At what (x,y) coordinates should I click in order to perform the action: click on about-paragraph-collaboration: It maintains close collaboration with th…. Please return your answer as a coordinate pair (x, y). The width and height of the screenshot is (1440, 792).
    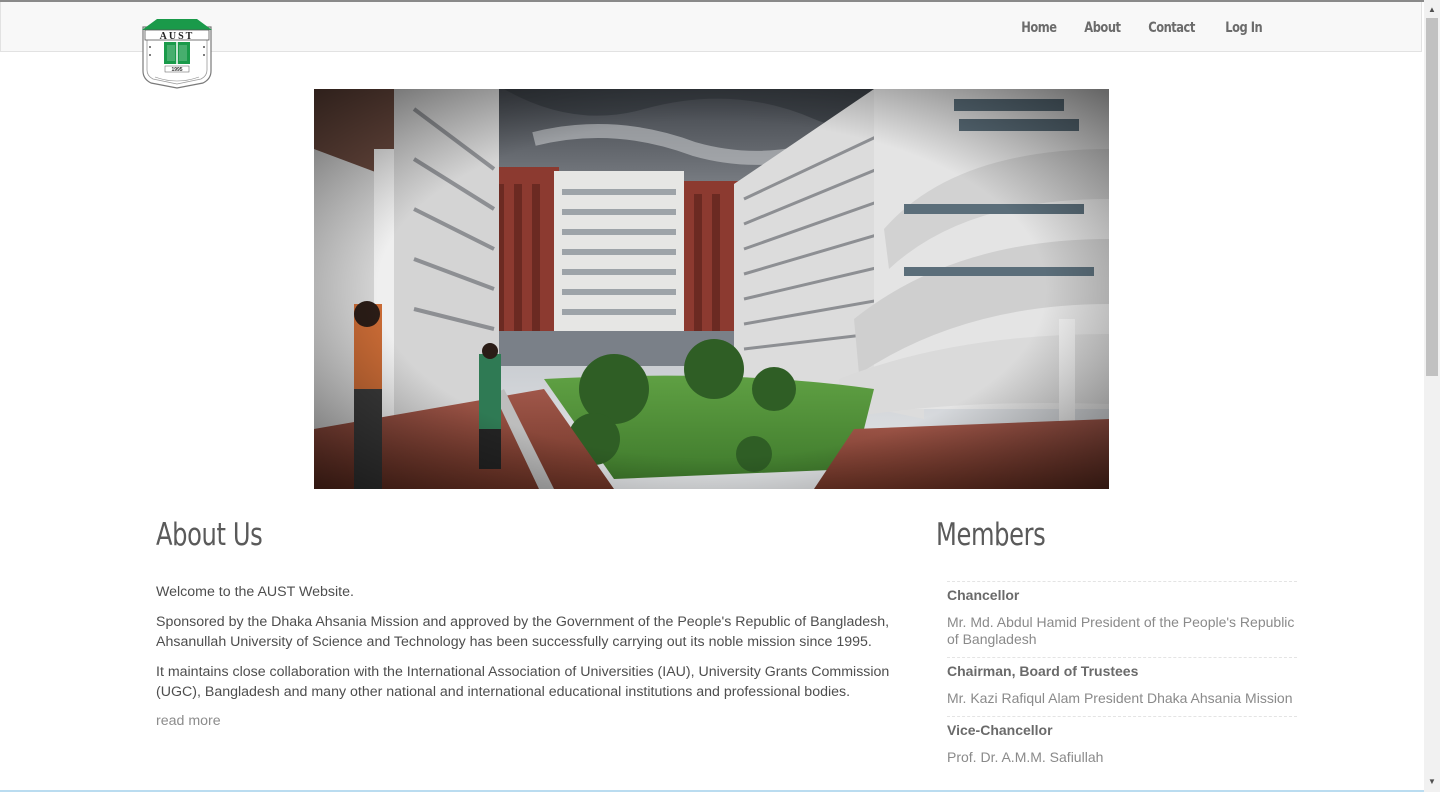
    Looking at the image, I should click on (523, 682).